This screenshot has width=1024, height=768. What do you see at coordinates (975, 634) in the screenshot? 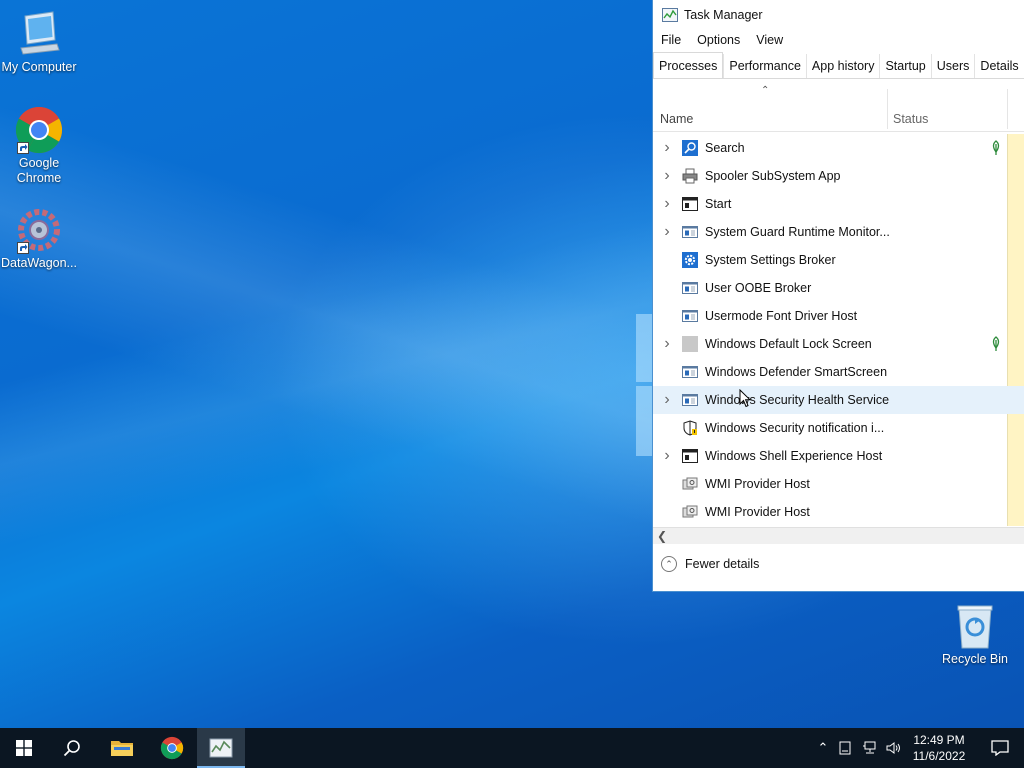
I see `desktop-icon-recycle-bin: Recycle Bin` at bounding box center [975, 634].